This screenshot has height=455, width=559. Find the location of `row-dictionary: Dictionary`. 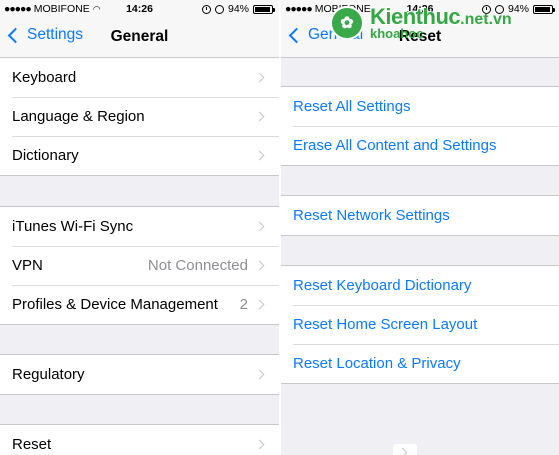

row-dictionary: Dictionary is located at coordinates (139, 155).